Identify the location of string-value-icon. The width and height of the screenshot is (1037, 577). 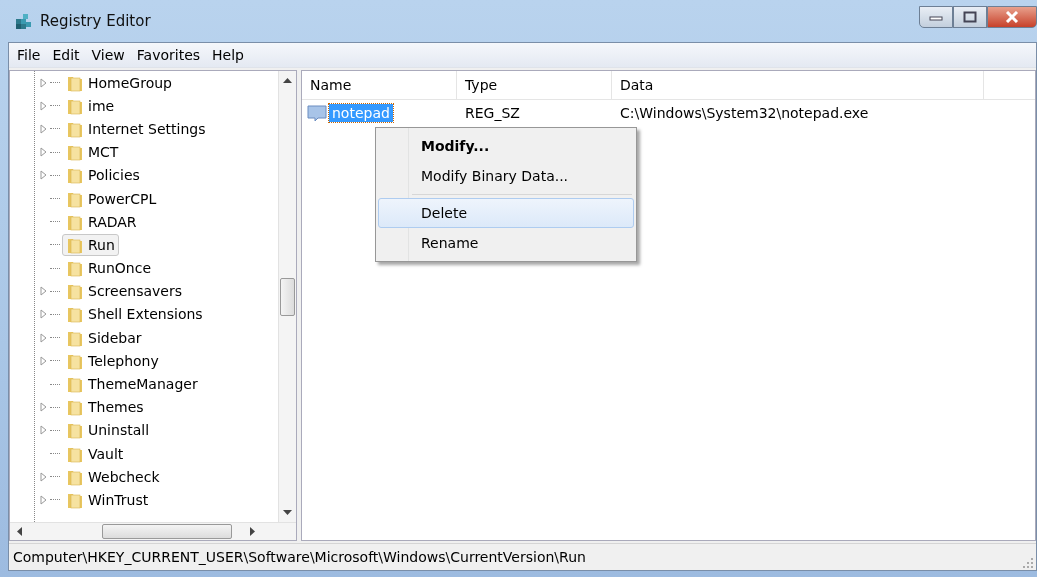
(317, 113).